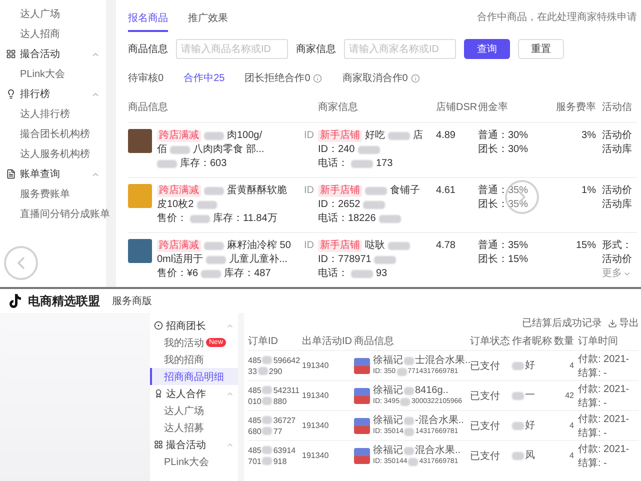  Describe the element at coordinates (493, 107) in the screenshot. I see `column-header: 佣金率` at that location.